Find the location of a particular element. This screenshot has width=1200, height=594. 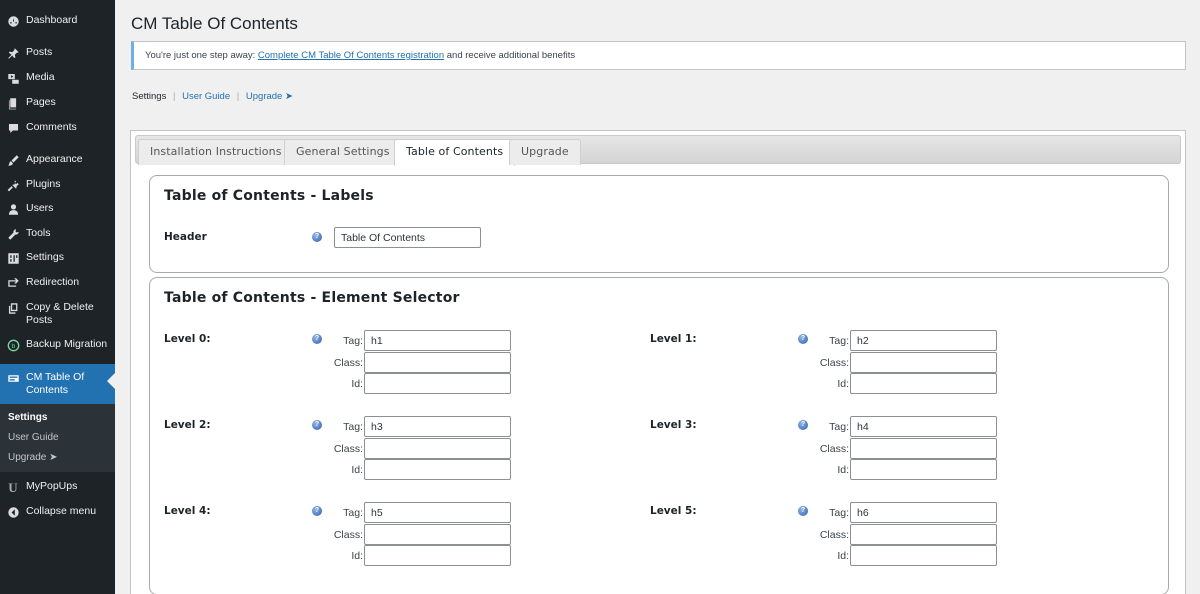

media-icon is located at coordinates (13, 78).